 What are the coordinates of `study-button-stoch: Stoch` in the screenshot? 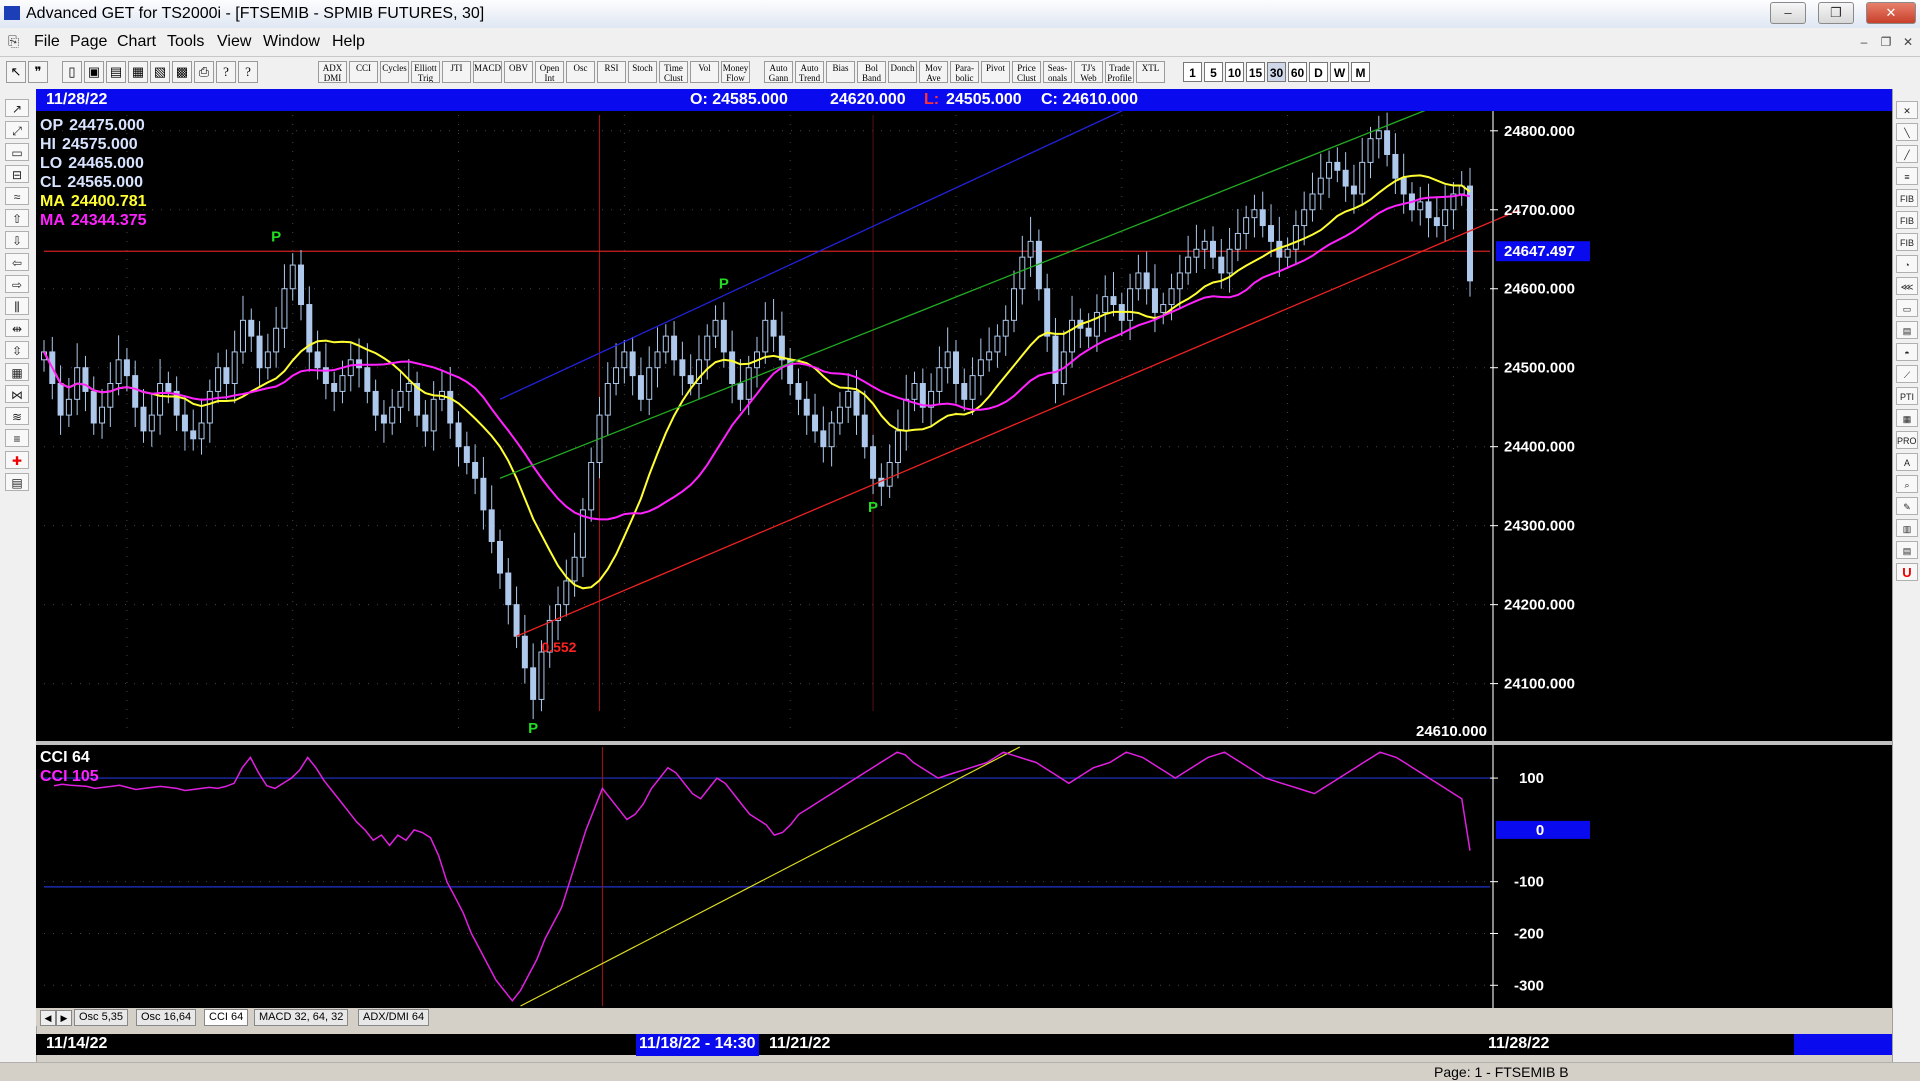 It's located at (642, 72).